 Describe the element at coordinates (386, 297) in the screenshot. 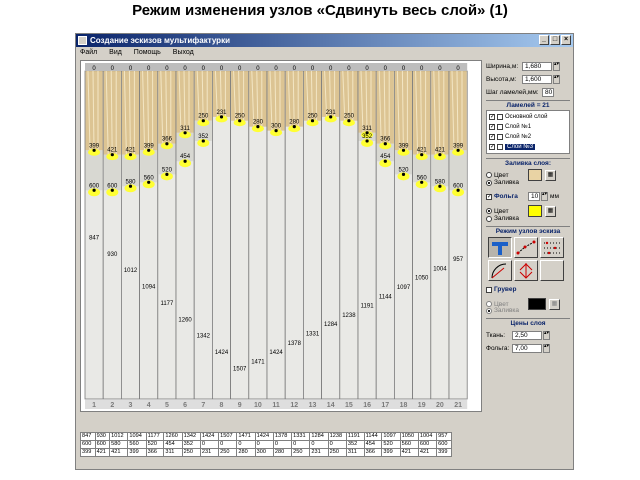

I see `layer1-value-label: 1144` at that location.